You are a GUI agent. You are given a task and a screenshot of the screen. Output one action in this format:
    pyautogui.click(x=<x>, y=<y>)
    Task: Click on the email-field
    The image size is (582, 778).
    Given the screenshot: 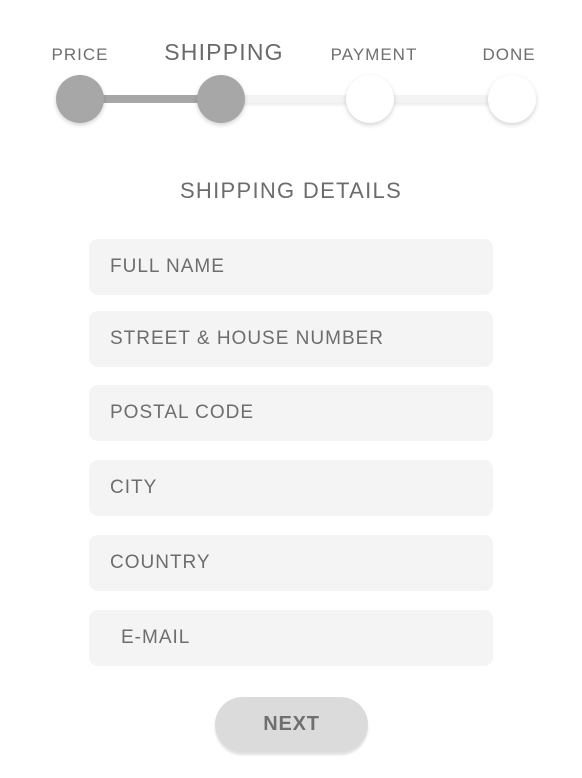 What is the action you would take?
    pyautogui.click(x=291, y=638)
    